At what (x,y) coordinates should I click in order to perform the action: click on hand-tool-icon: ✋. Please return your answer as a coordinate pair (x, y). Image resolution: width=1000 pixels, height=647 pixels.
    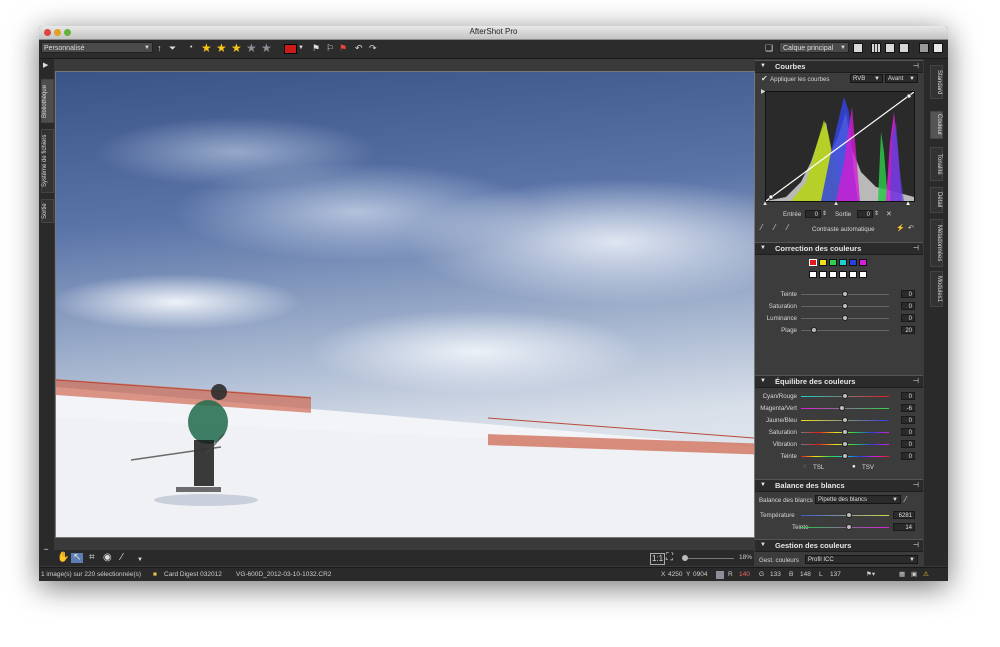
    Looking at the image, I should click on (63, 558).